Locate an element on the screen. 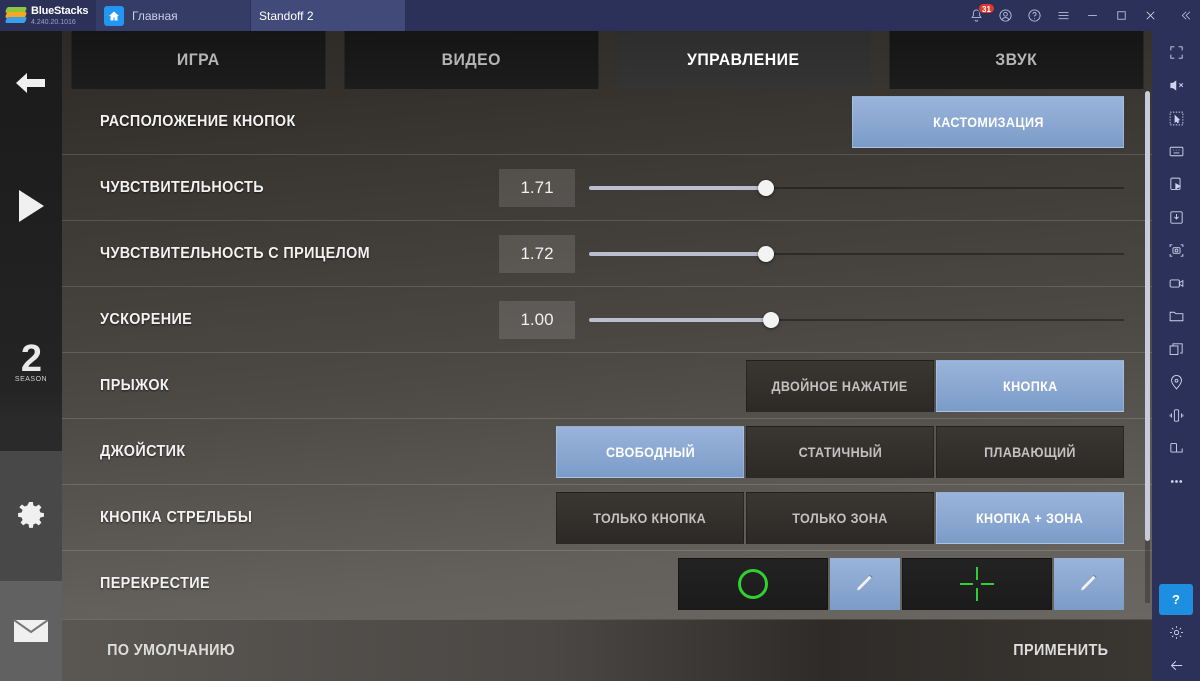 The image size is (1200, 681). row-crosshair: ПЕРЕКРЕСТИЕ is located at coordinates (607, 584).